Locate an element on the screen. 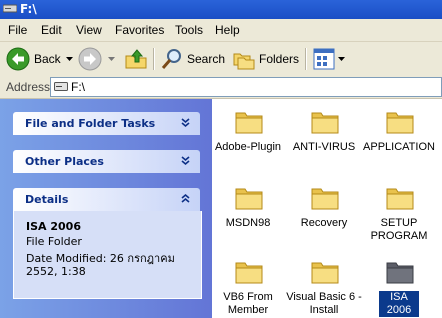 The width and height of the screenshot is (442, 318). up-folder-button is located at coordinates (136, 59).